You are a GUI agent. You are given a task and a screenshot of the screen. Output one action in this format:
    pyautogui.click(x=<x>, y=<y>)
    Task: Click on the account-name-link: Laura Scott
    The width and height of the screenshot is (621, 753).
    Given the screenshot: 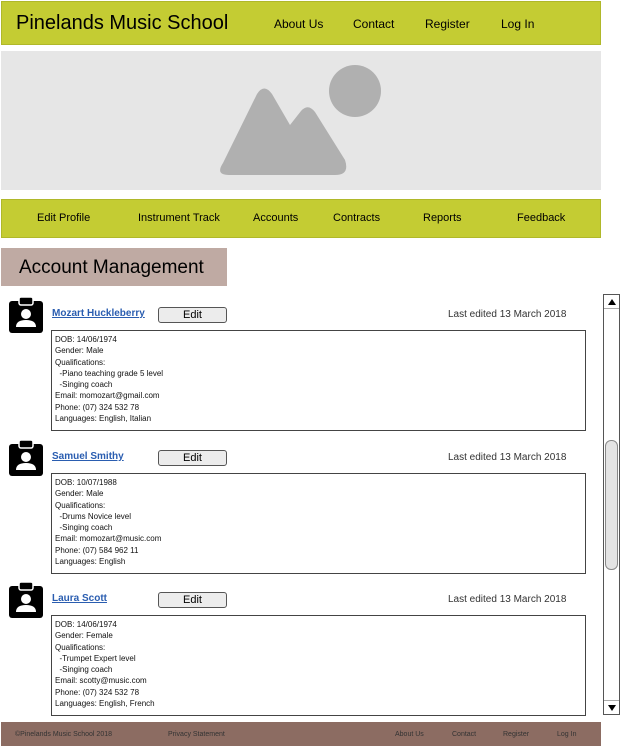 What is the action you would take?
    pyautogui.click(x=79, y=598)
    